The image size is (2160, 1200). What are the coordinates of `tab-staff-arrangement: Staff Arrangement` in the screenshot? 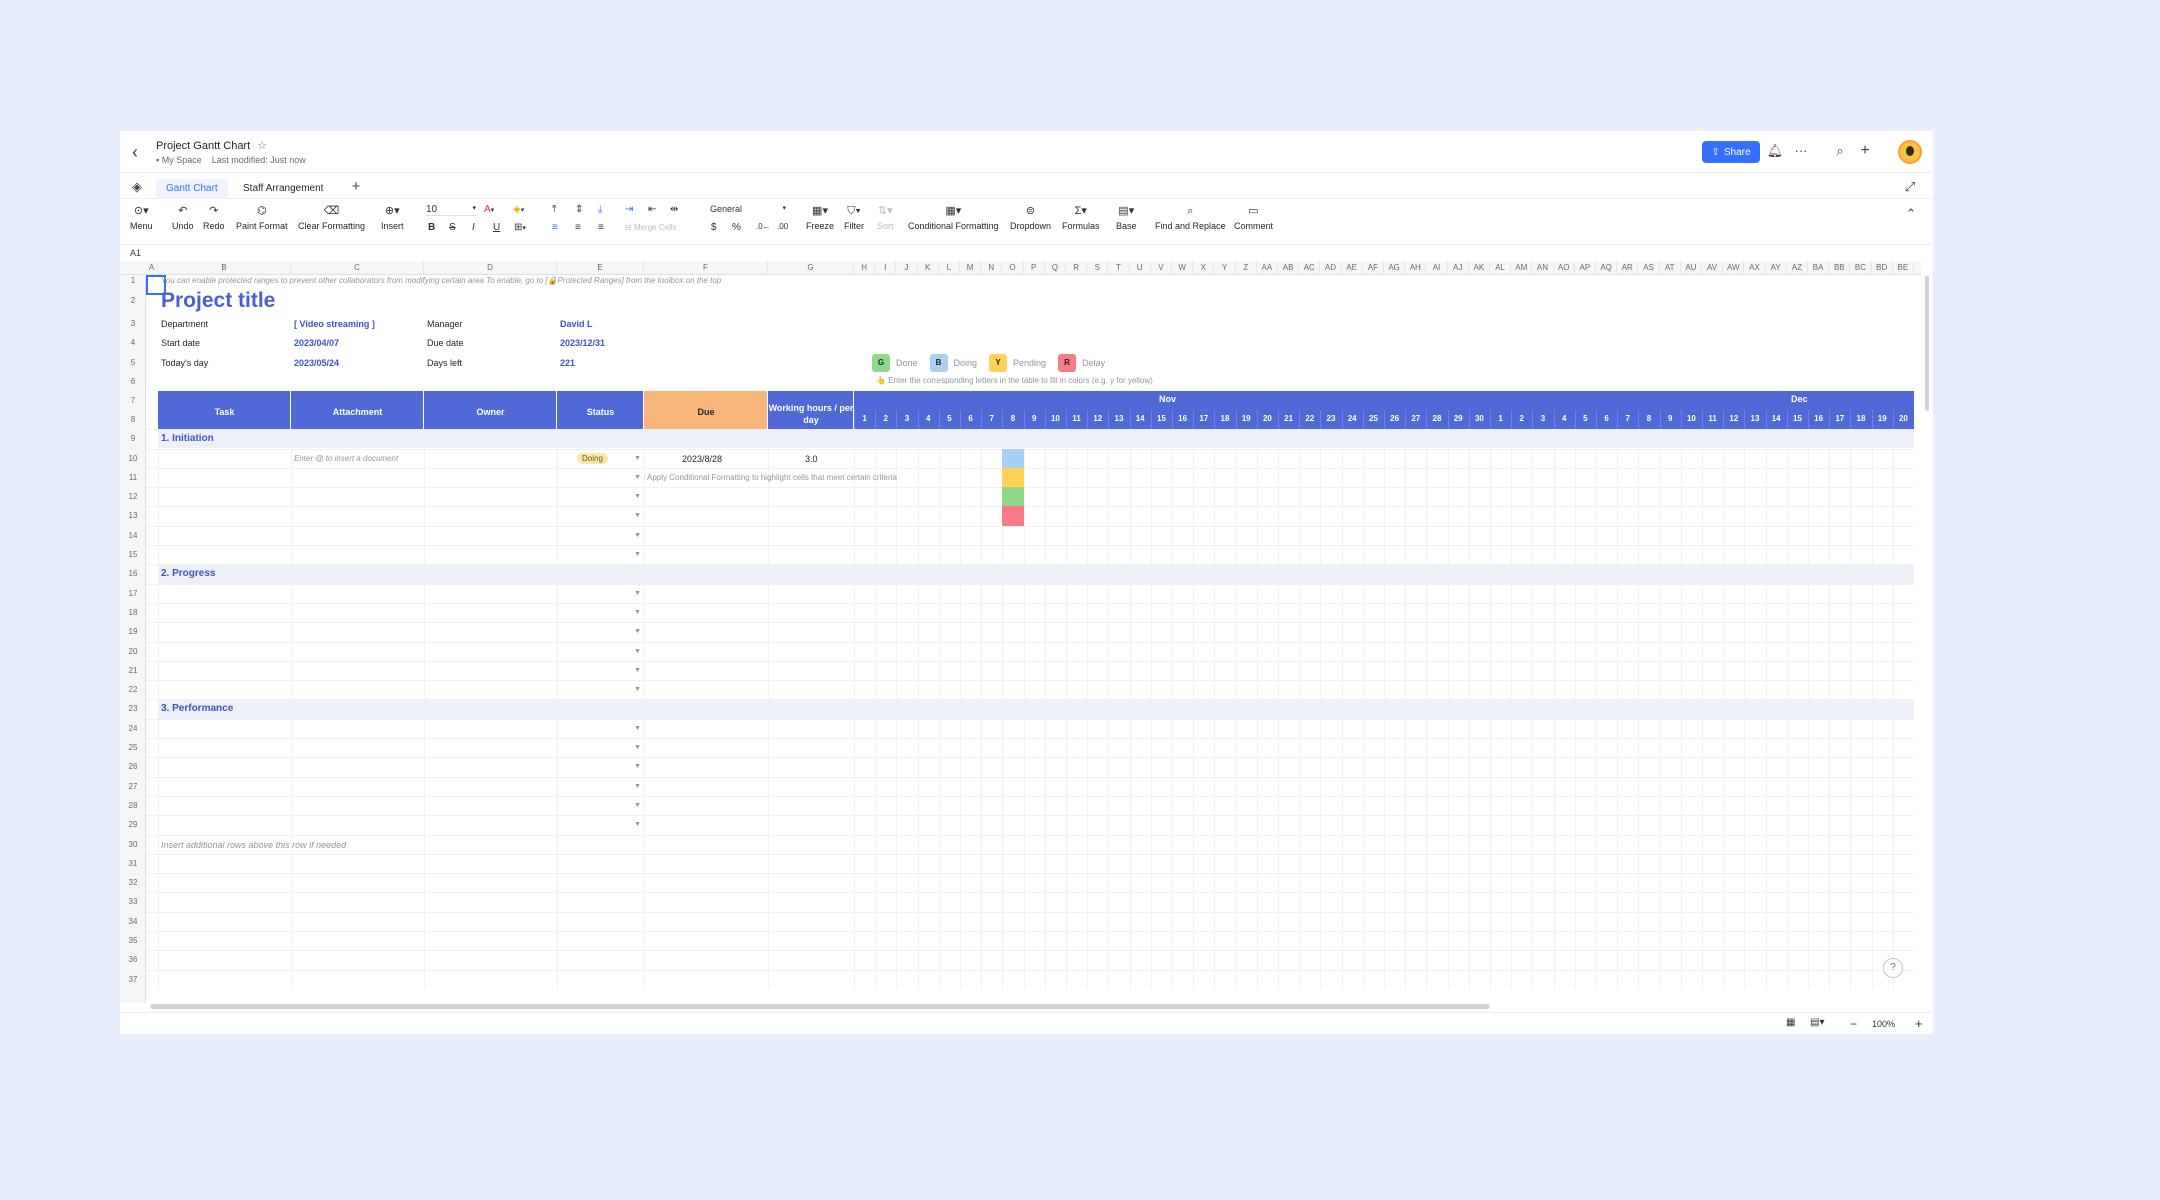 It's located at (283, 188).